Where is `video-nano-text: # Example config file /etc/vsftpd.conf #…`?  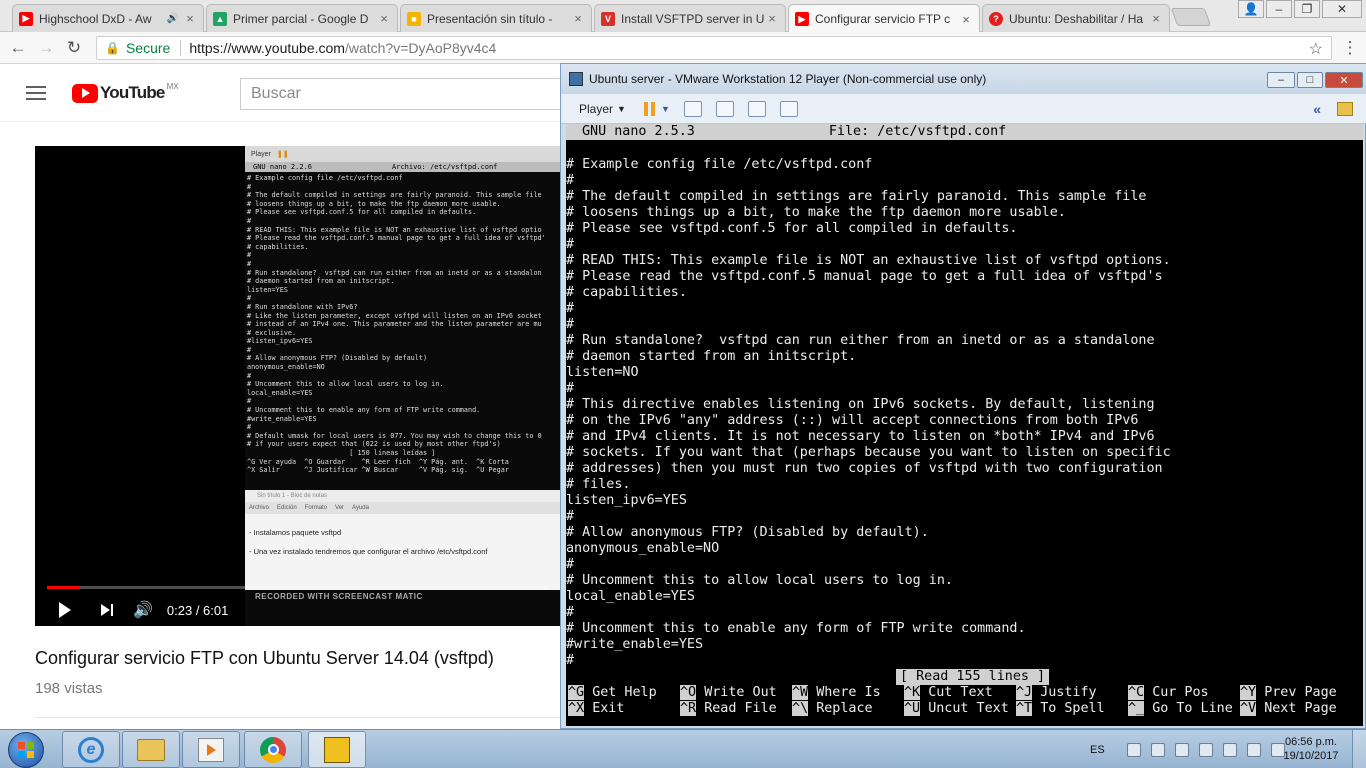
video-nano-text: # Example config file /etc/vsftpd.conf #… is located at coordinates (396, 324).